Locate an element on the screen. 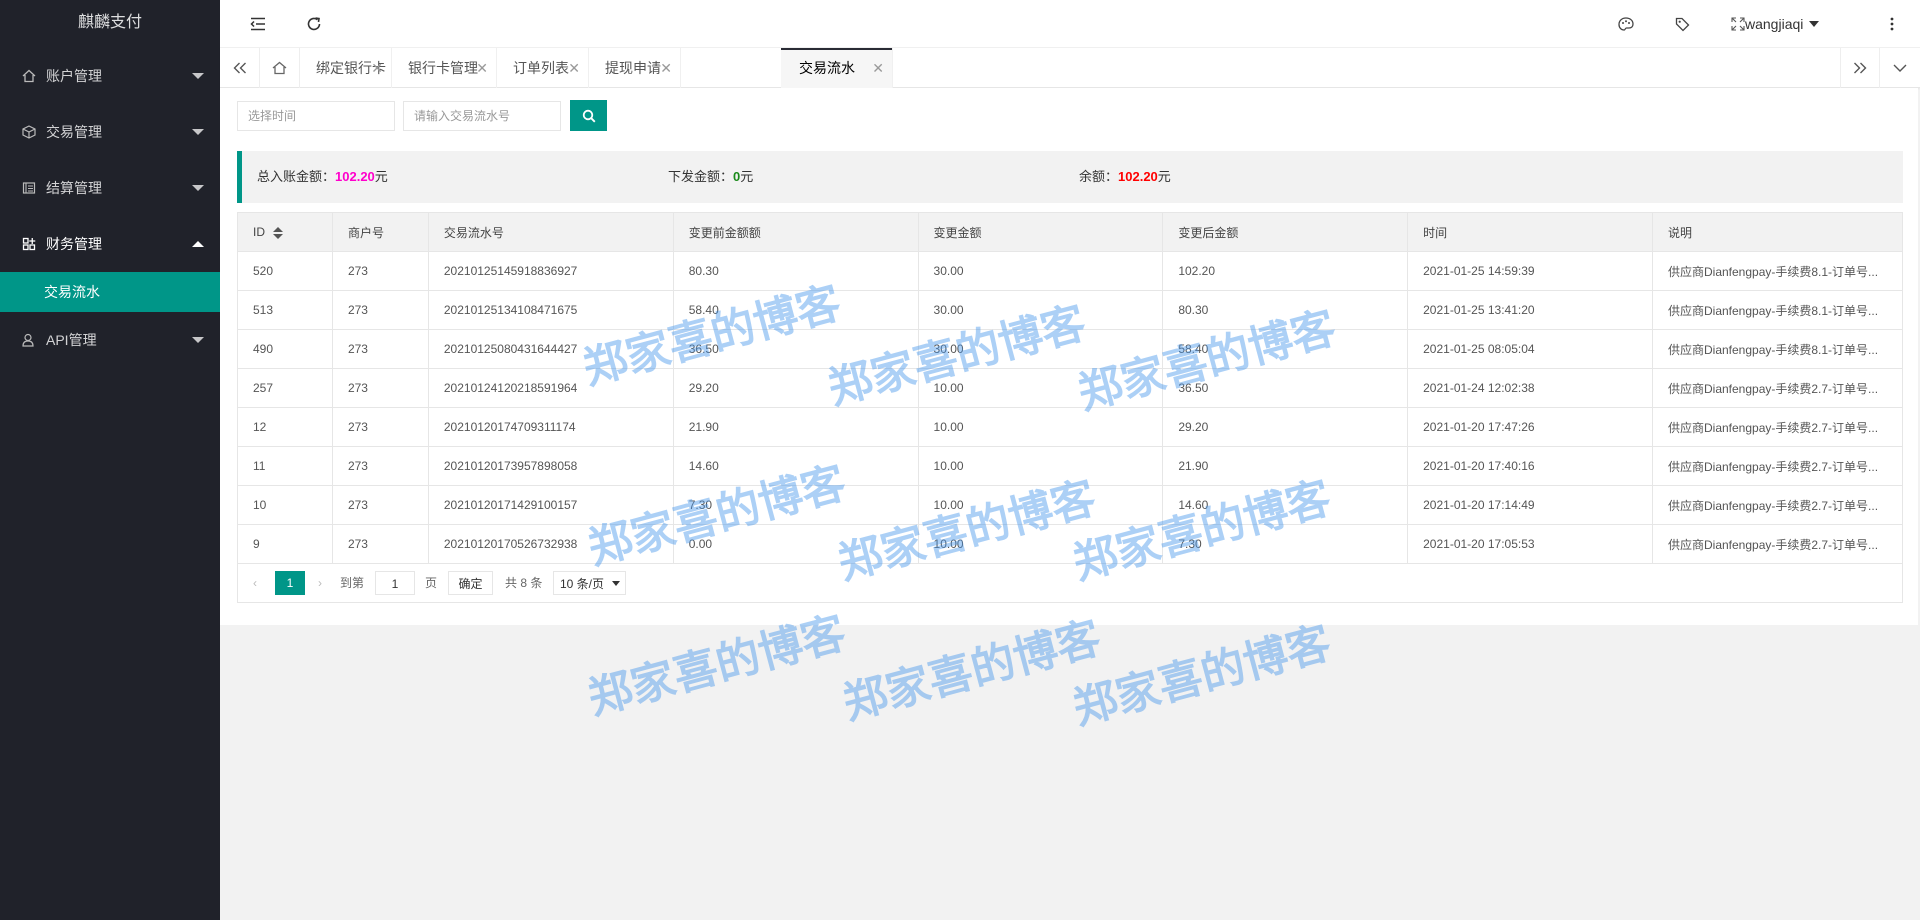 This screenshot has width=1920, height=920. search-button is located at coordinates (588, 115).